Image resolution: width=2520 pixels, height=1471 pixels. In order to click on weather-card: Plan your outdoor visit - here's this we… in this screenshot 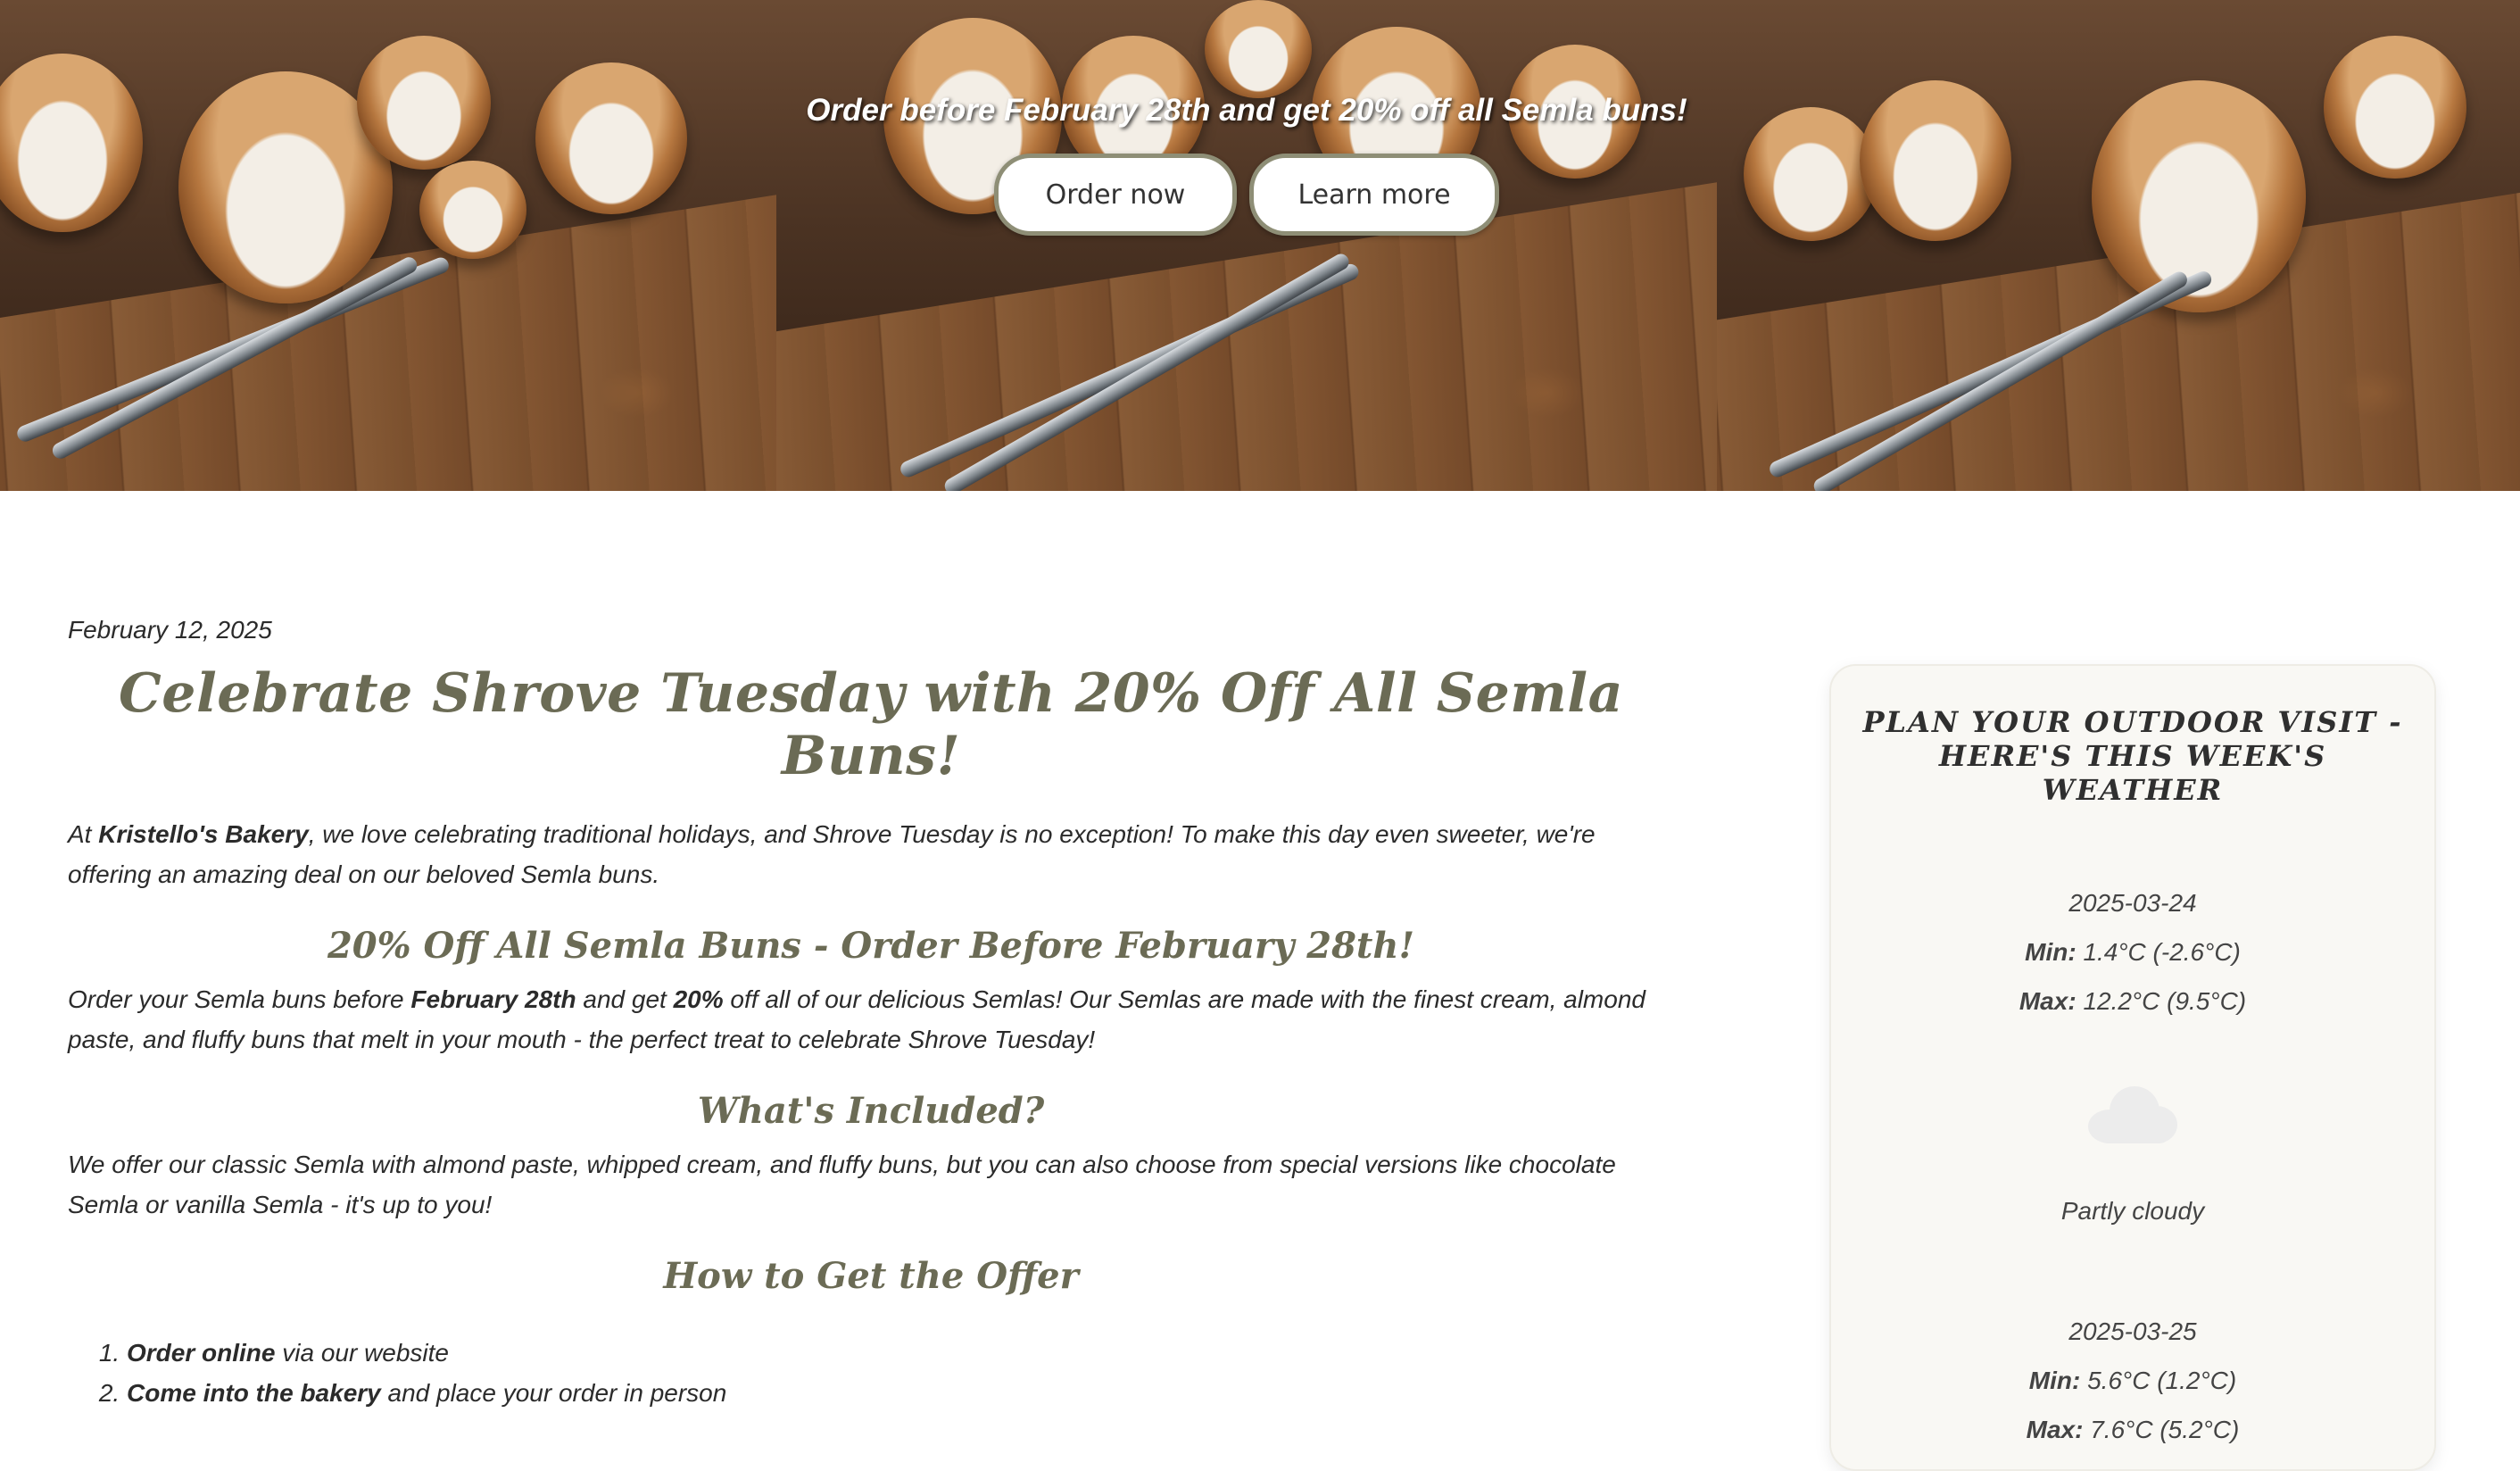, I will do `click(2132, 1067)`.